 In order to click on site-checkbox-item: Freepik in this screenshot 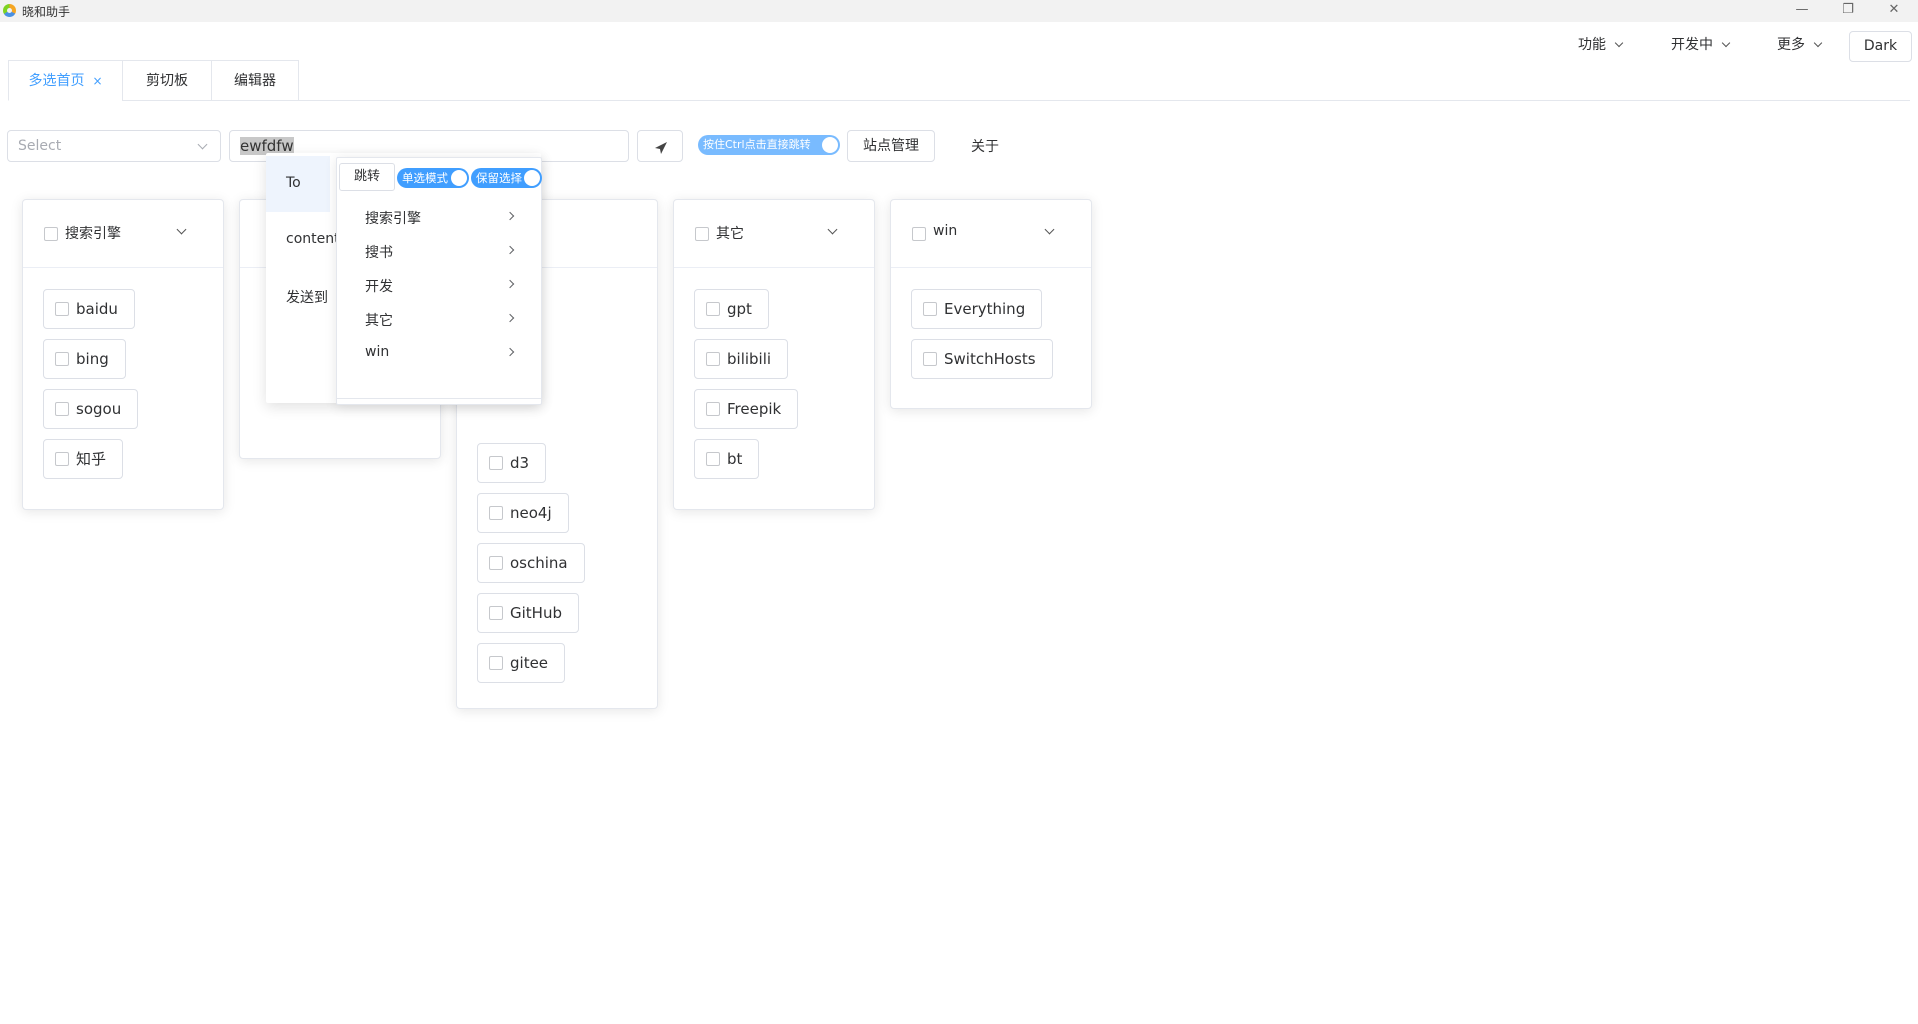, I will do `click(746, 409)`.